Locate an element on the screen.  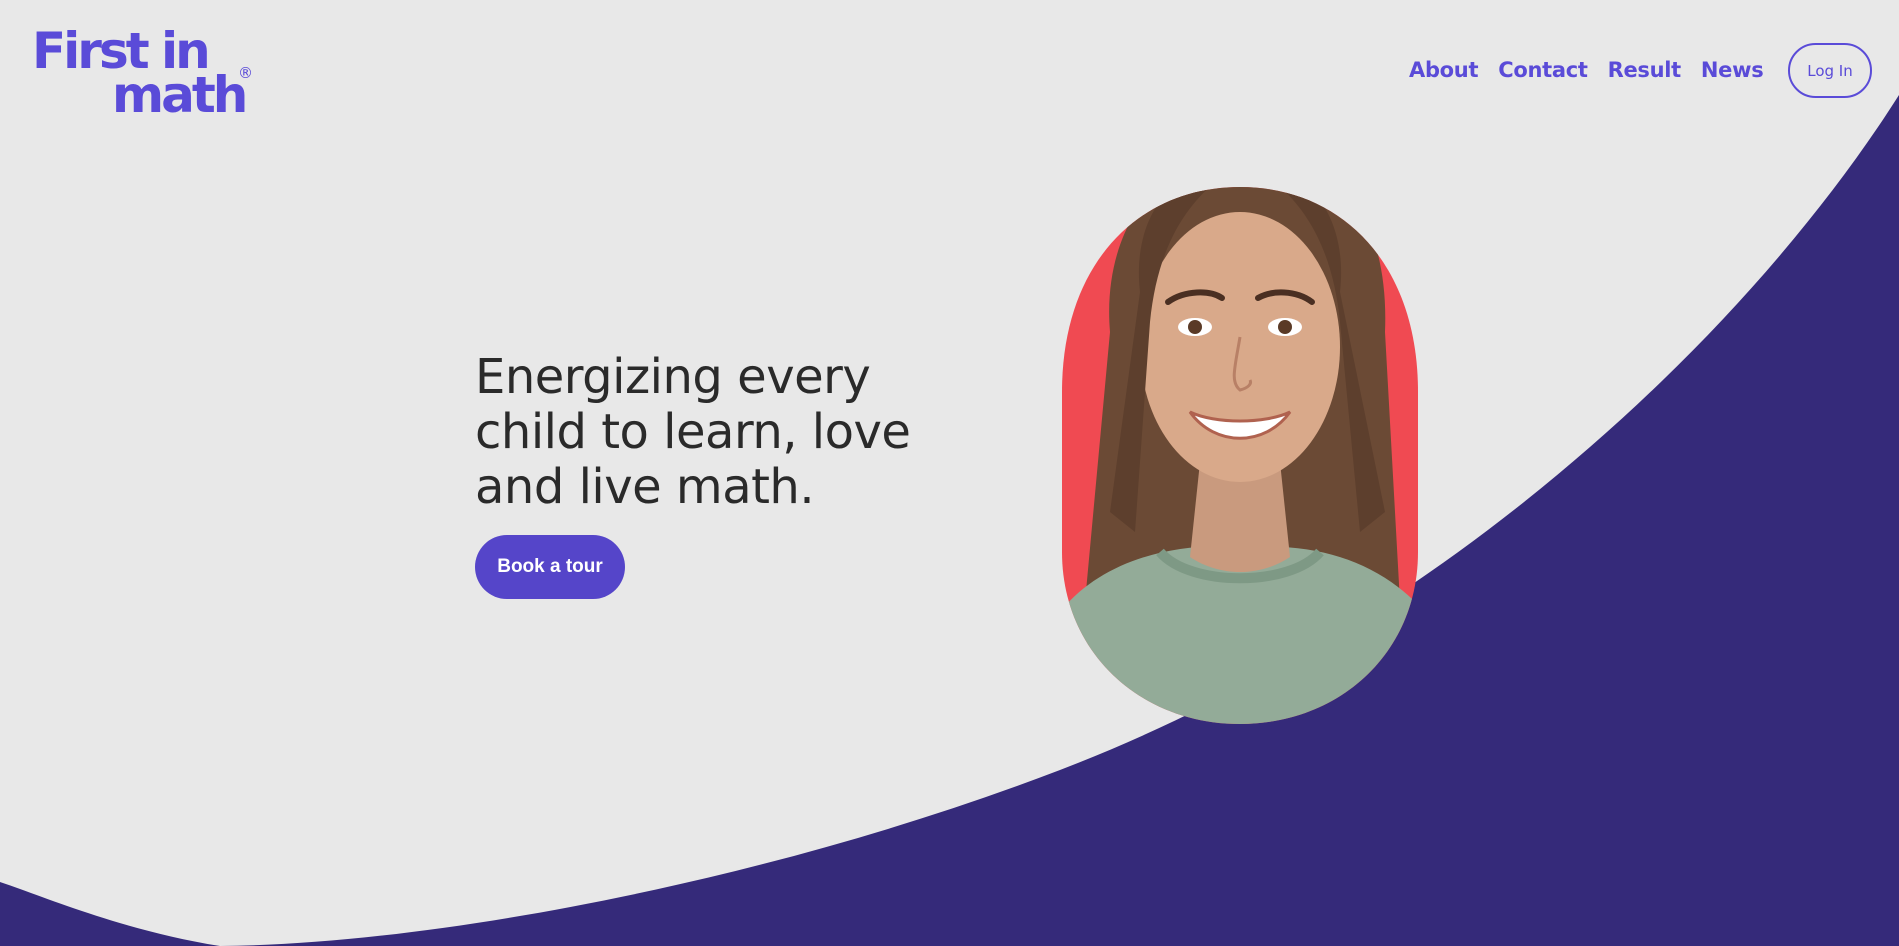
child-portrait-image is located at coordinates (1240, 455).